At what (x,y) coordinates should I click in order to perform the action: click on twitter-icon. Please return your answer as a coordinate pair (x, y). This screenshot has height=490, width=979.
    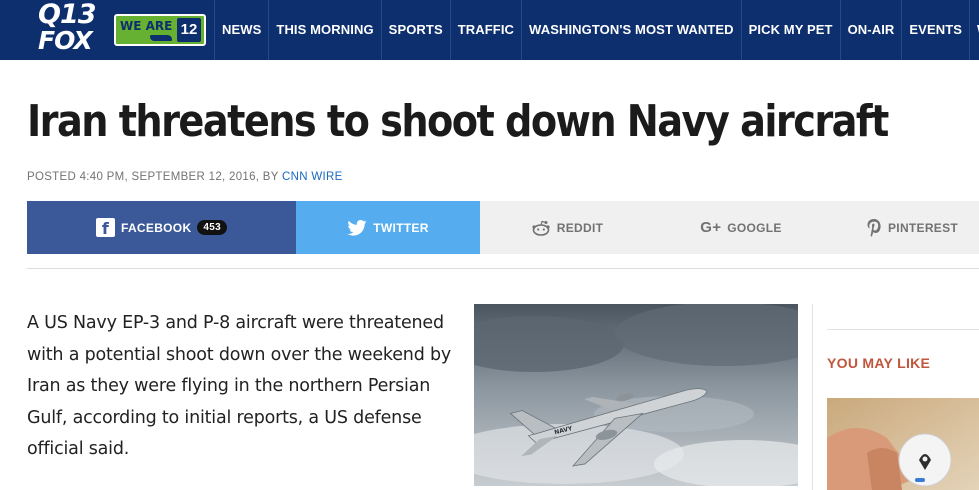
    Looking at the image, I should click on (357, 227).